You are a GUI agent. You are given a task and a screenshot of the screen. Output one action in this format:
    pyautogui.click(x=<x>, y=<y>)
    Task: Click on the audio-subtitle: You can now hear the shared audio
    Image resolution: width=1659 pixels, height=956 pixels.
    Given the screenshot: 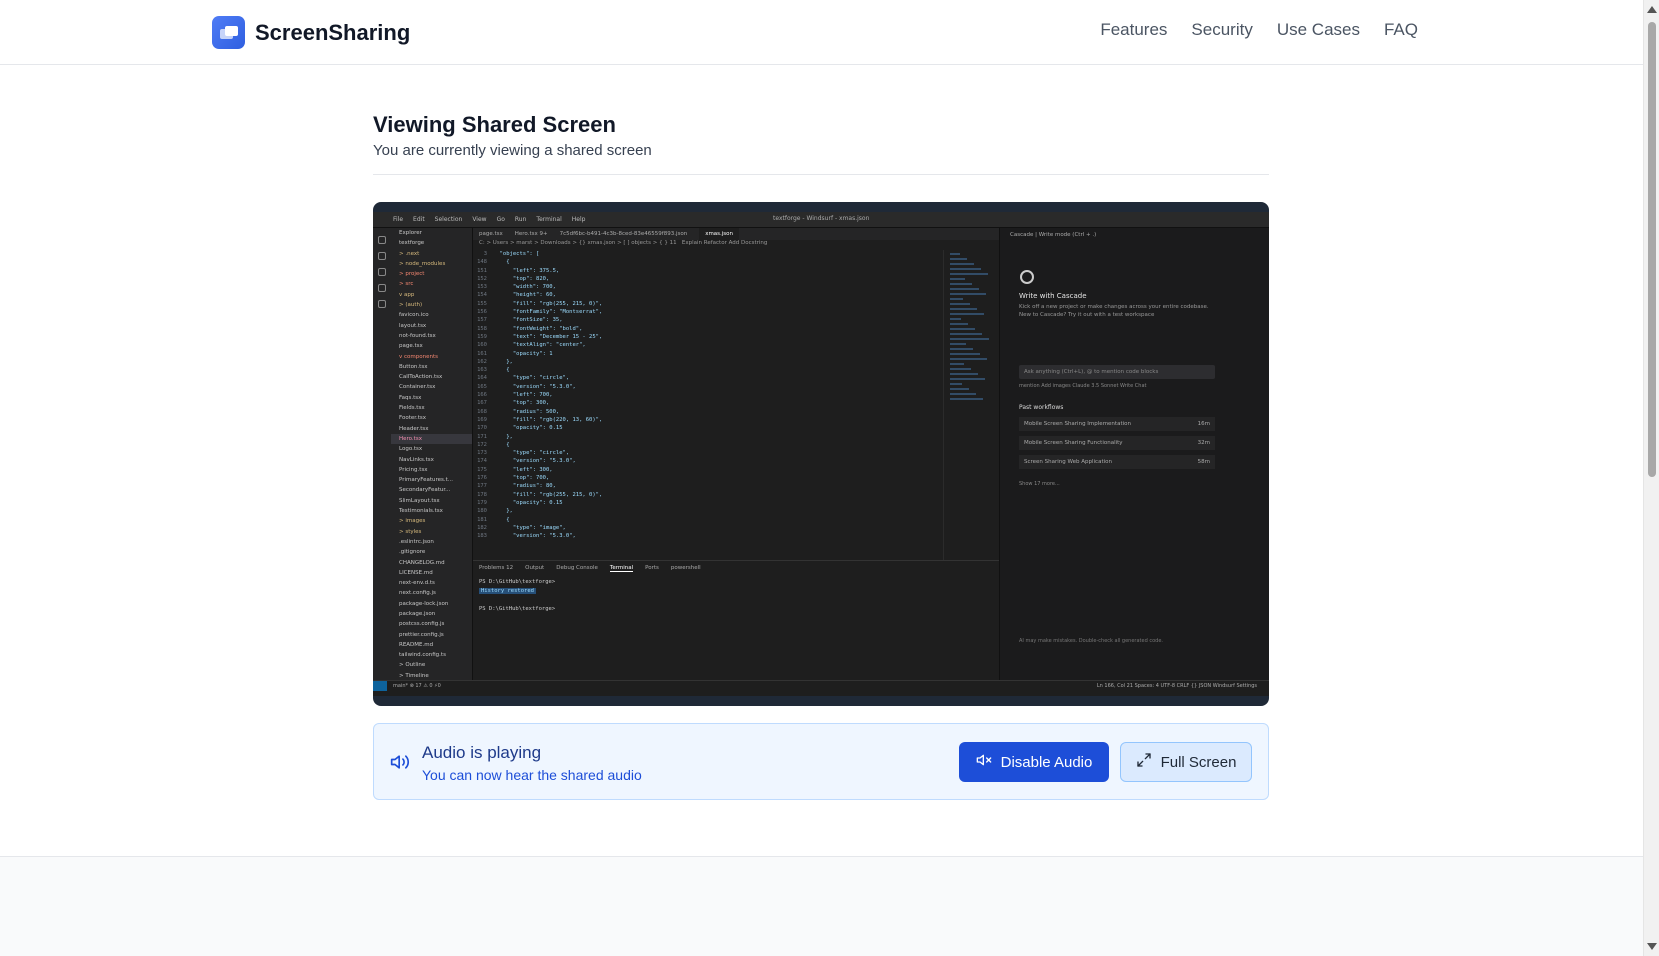 What is the action you would take?
    pyautogui.click(x=532, y=775)
    